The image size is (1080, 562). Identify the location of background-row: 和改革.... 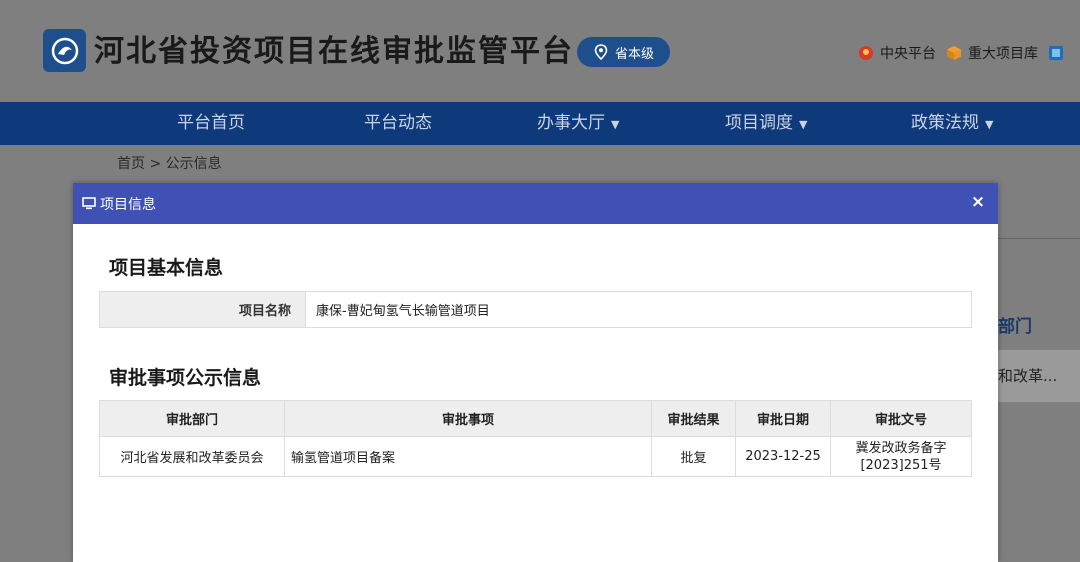
(1039, 376).